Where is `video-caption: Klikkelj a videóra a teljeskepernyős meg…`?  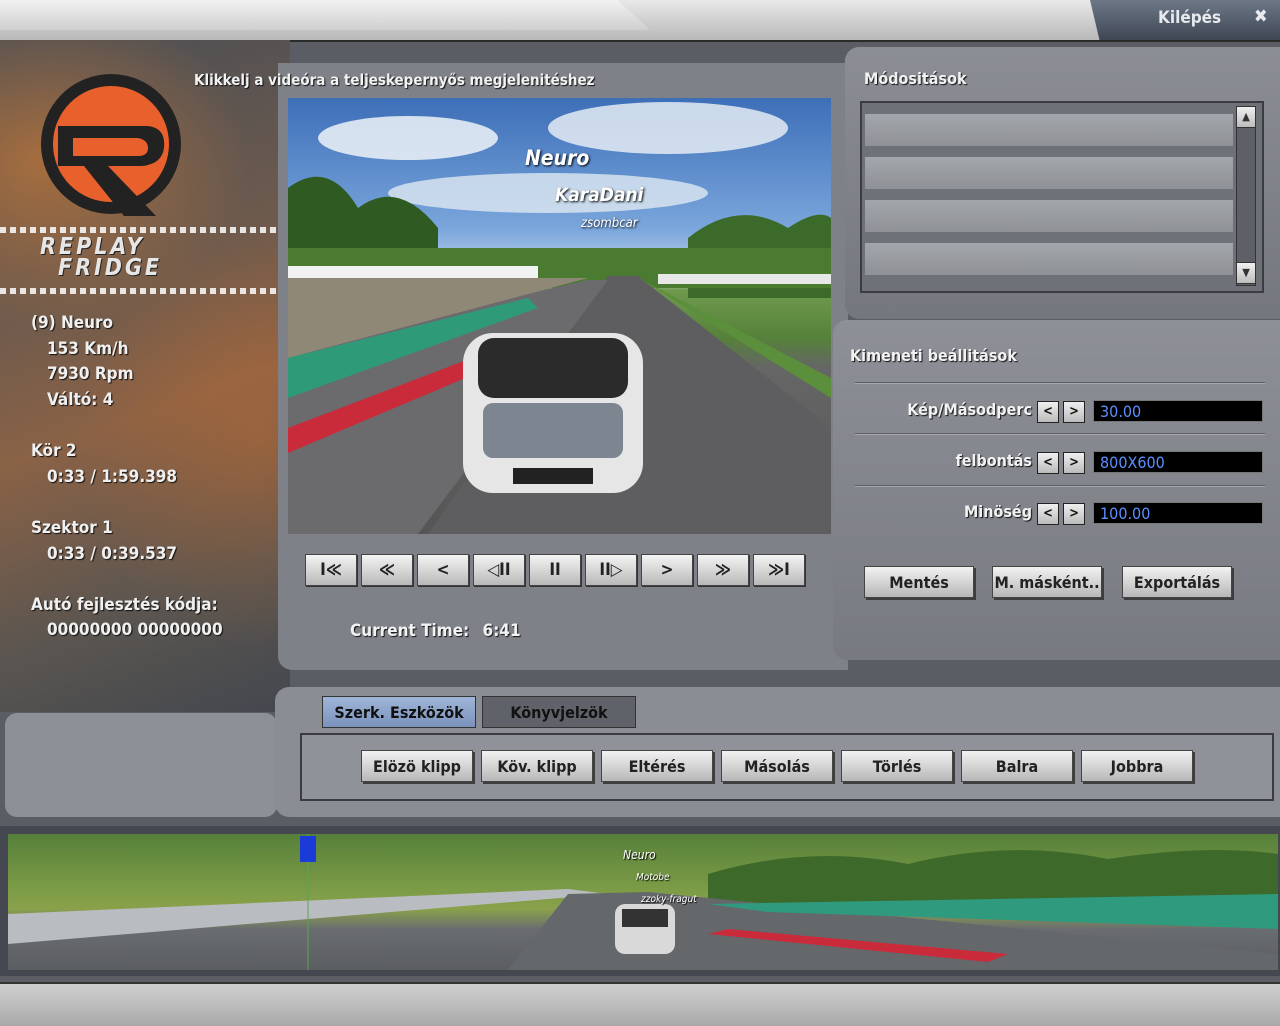 video-caption: Klikkelj a videóra a teljeskepernyős meg… is located at coordinates (394, 80).